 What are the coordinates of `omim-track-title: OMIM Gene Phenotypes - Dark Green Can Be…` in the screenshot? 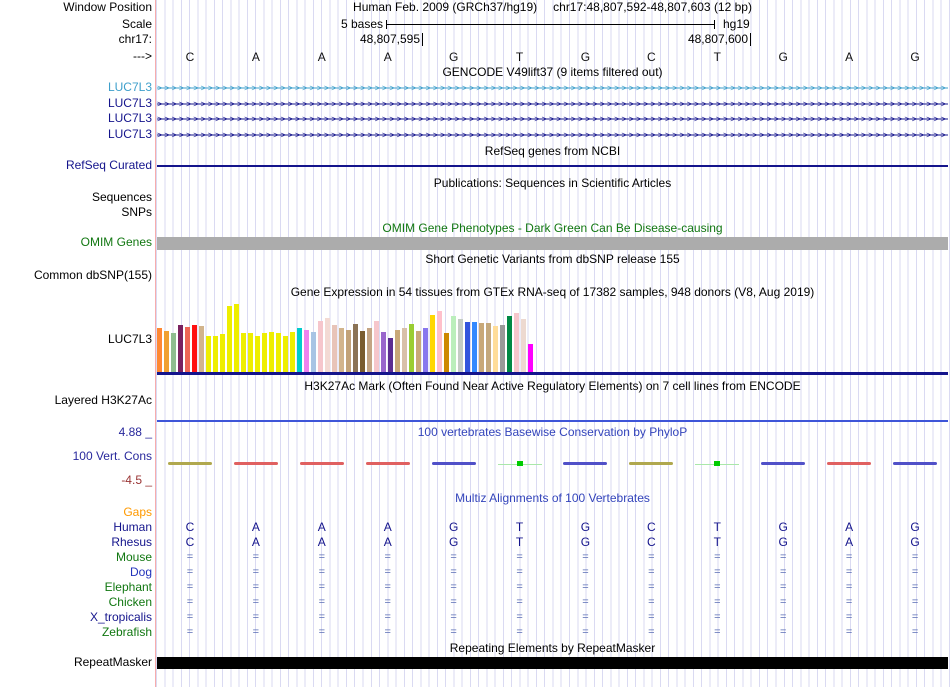 It's located at (552, 228).